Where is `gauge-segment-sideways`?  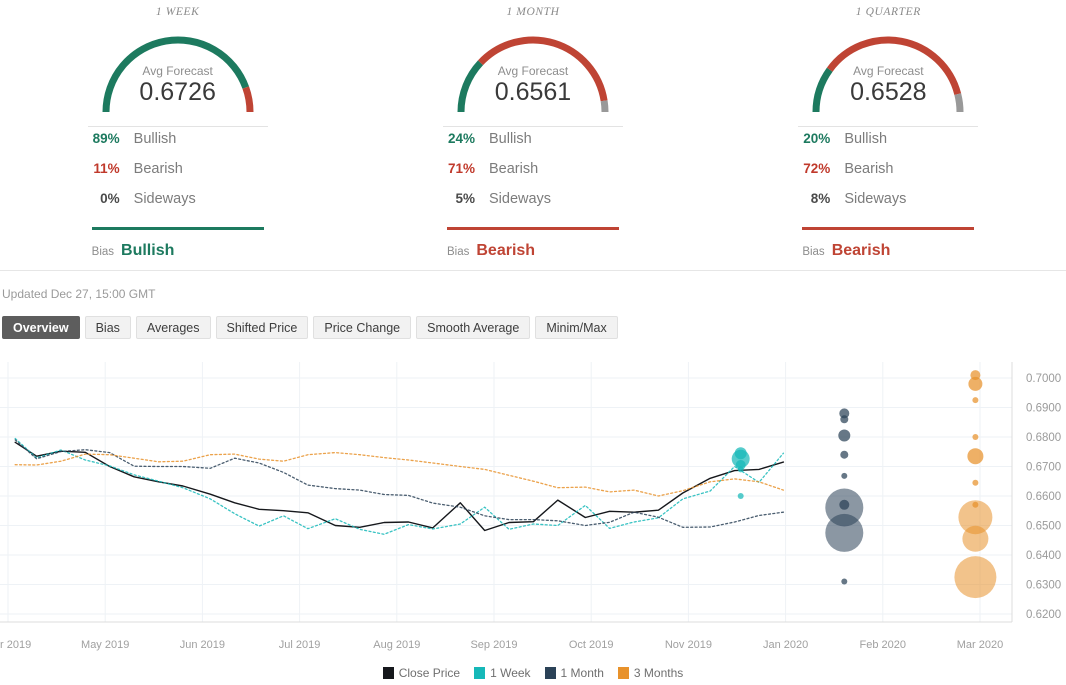
gauge-segment-sideways is located at coordinates (959, 103).